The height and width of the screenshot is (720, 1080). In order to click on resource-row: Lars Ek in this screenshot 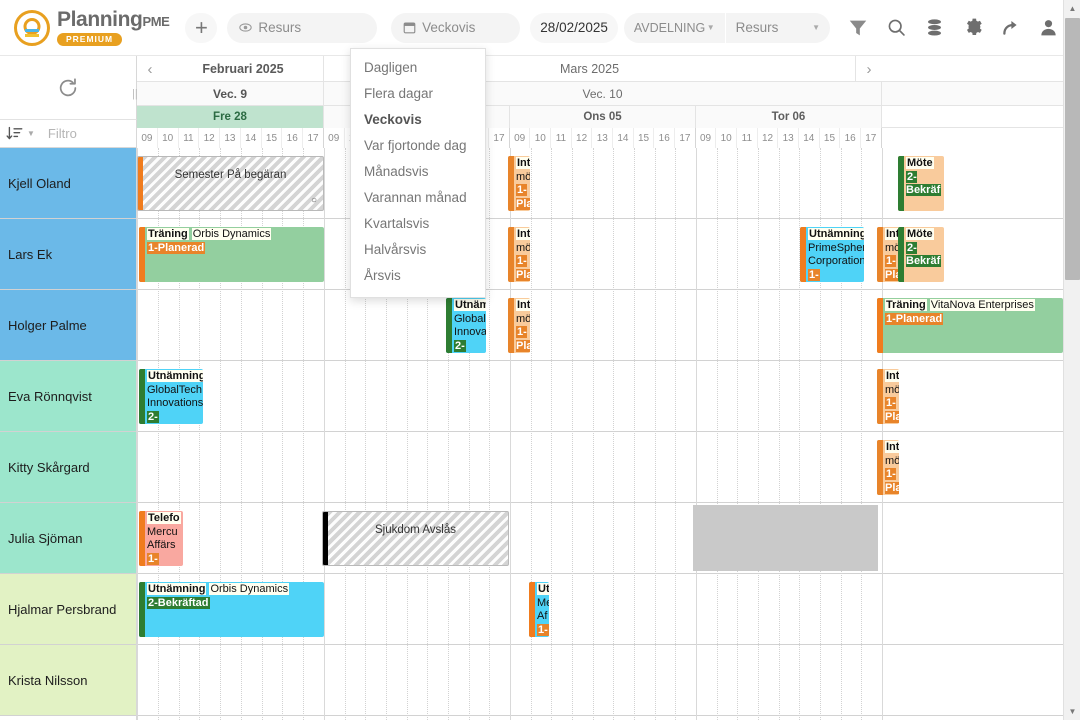, I will do `click(68, 254)`.